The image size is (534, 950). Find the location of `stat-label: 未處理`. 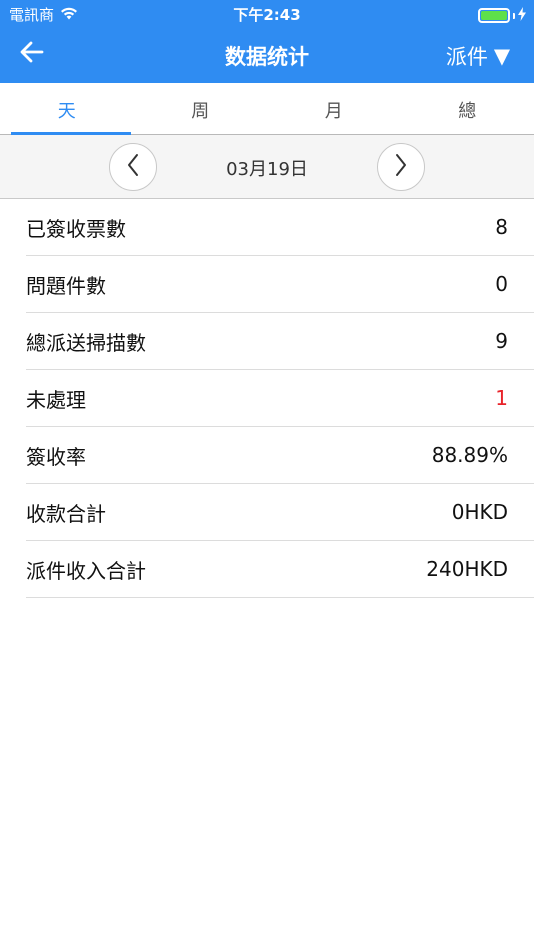

stat-label: 未處理 is located at coordinates (56, 399).